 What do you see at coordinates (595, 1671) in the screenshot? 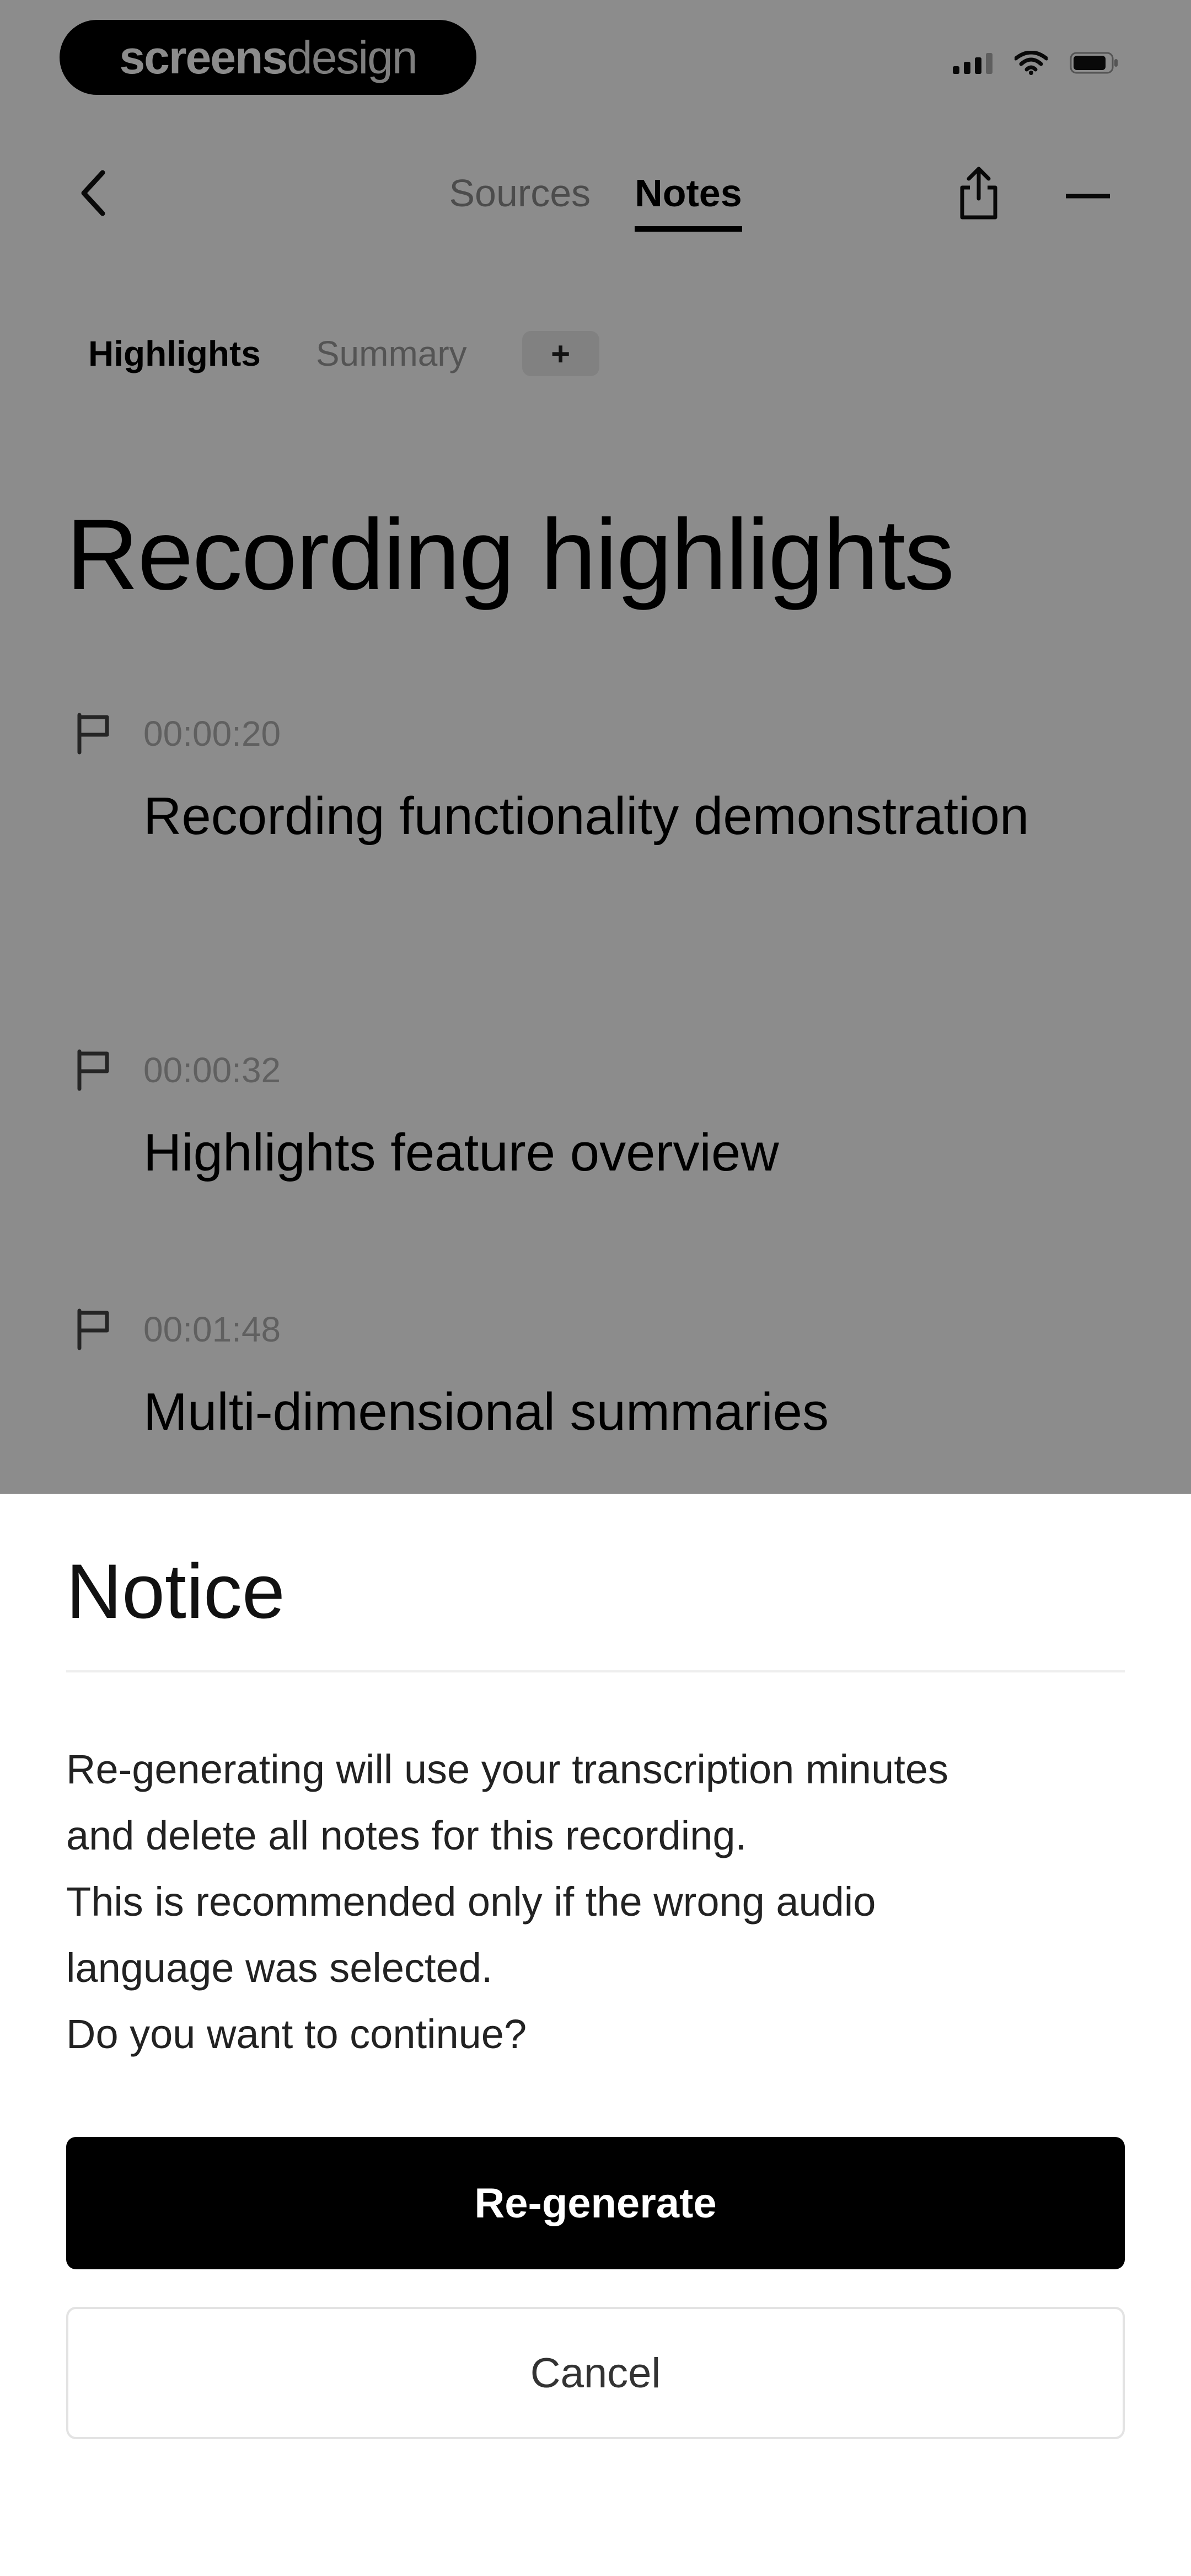
I see `dialog-divider` at bounding box center [595, 1671].